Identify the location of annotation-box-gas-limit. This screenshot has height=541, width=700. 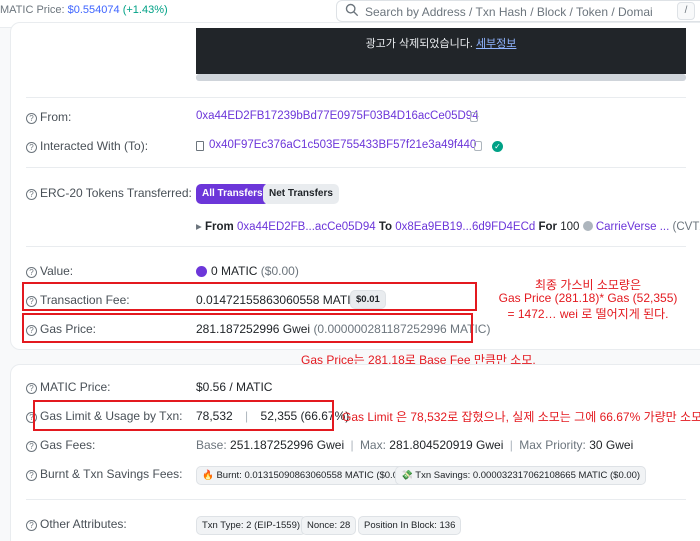
(183, 415).